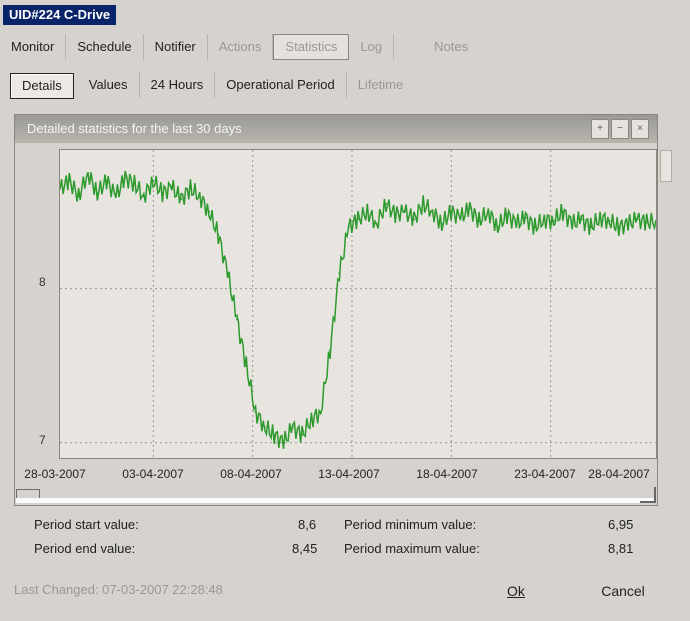 Image resolution: width=690 pixels, height=621 pixels. What do you see at coordinates (85, 548) in the screenshot?
I see `period-end-label: Period end value:` at bounding box center [85, 548].